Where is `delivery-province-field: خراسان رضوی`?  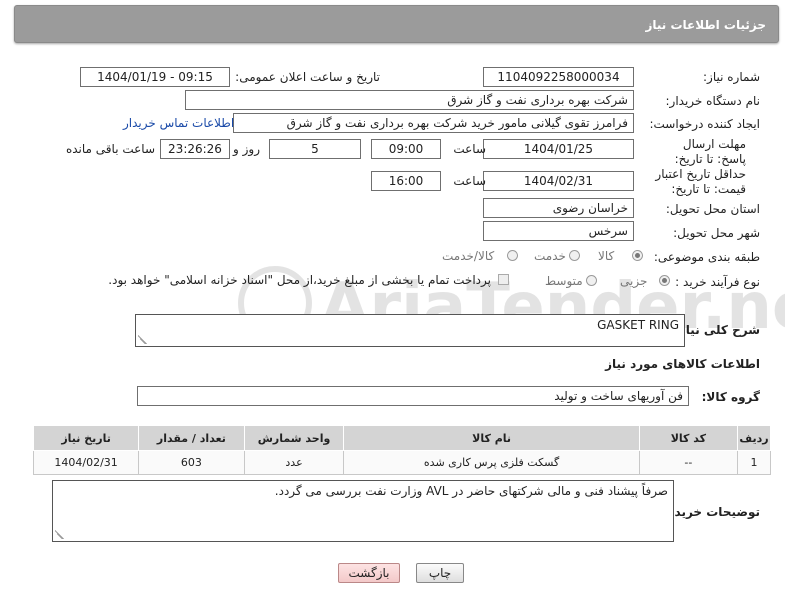
delivery-province-field: خراسان رضوی is located at coordinates (558, 208).